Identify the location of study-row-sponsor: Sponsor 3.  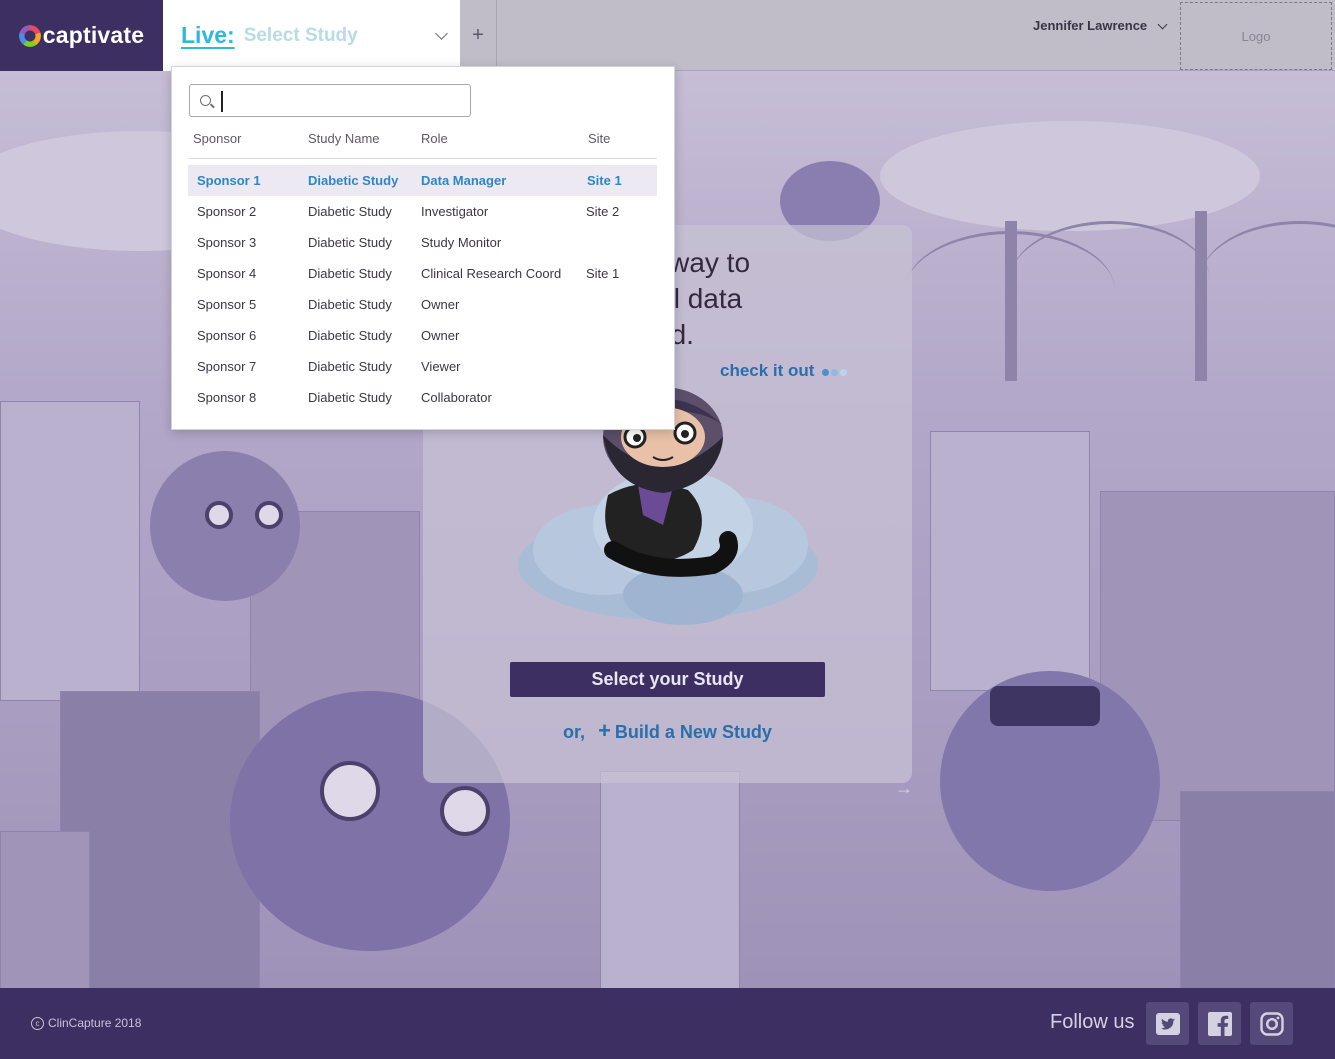
(227, 242).